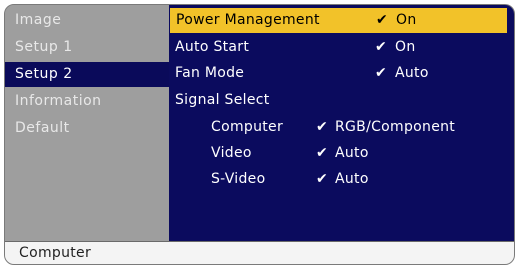 The height and width of the screenshot is (269, 519). What do you see at coordinates (87, 74) in the screenshot?
I see `sidebar-item-setup-2: Setup 2` at bounding box center [87, 74].